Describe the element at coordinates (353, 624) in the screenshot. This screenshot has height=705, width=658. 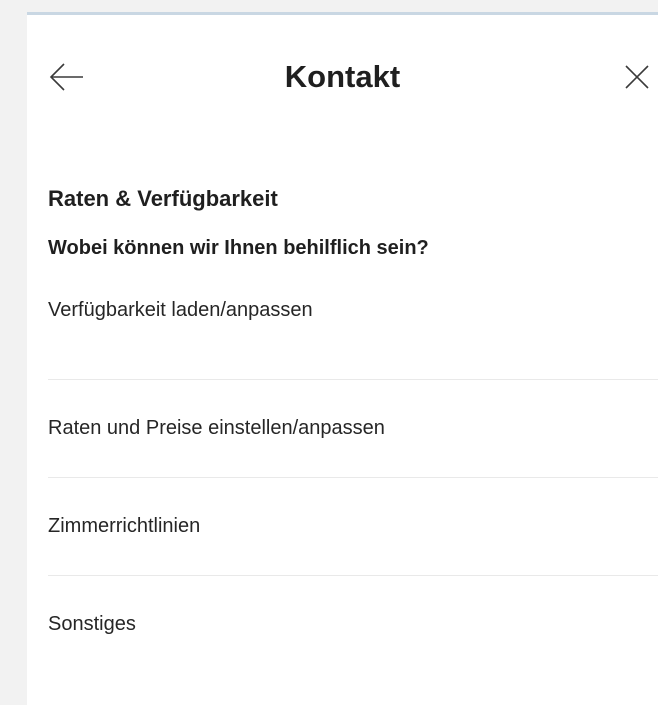
I see `option-item-other: Sonstiges` at that location.